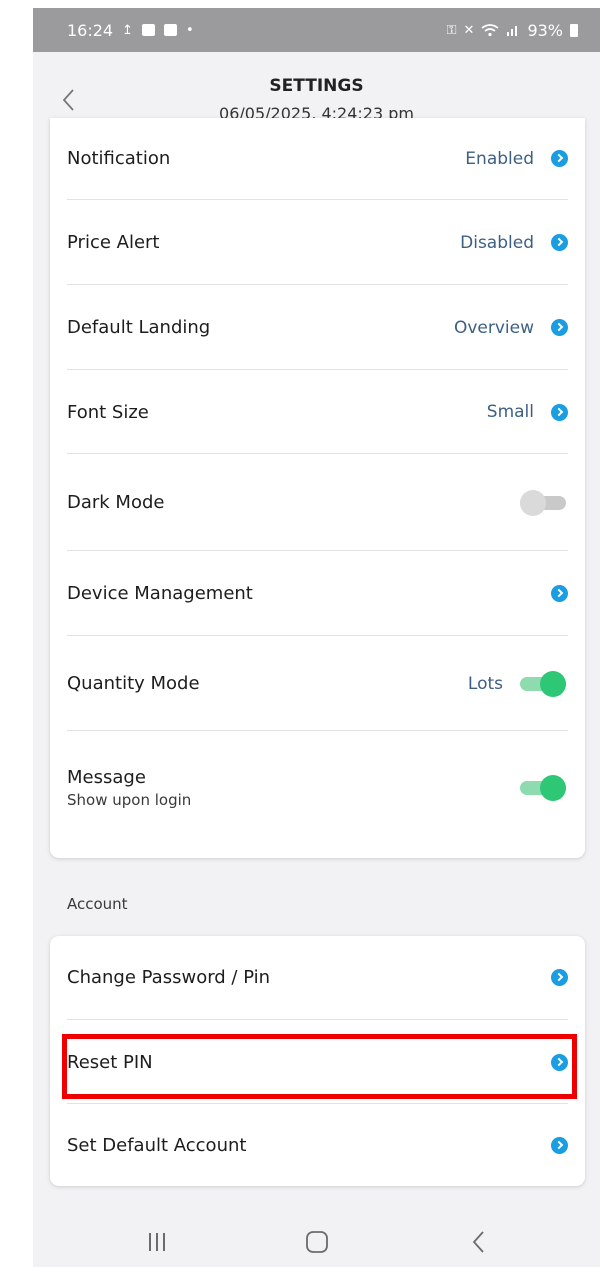 The image size is (600, 1267). I want to click on quantity-mode-toggle, so click(544, 684).